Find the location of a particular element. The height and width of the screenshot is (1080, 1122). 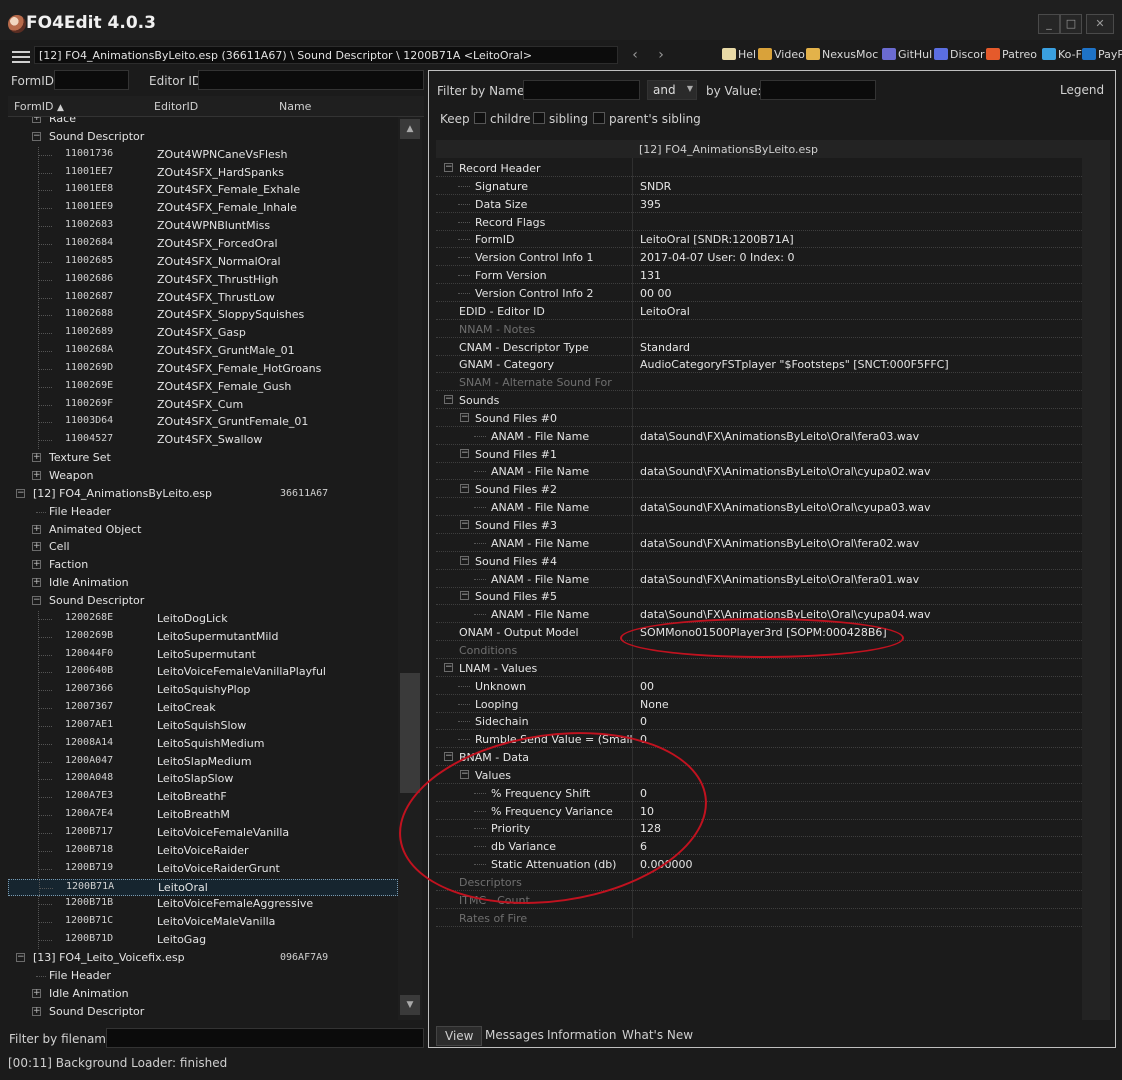

record-field-row: CNAM - Descriptor Type Standard is located at coordinates (759, 347).